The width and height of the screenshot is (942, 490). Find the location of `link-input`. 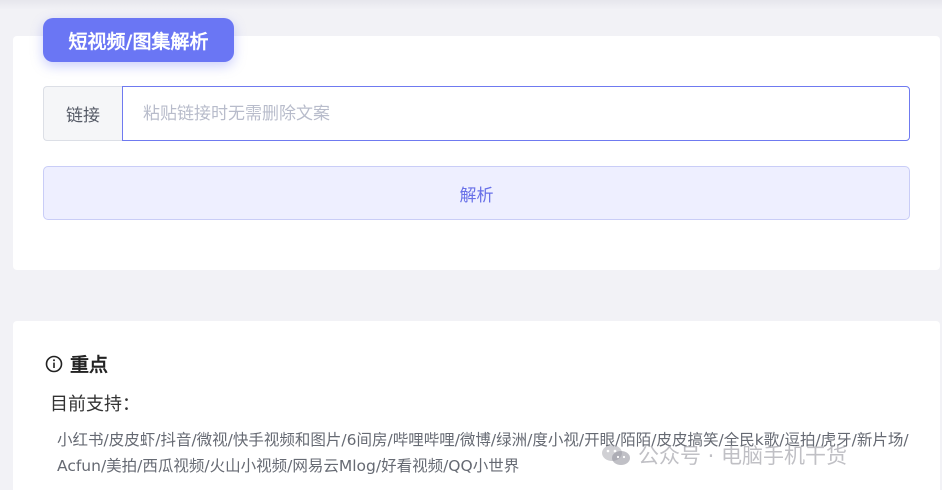

link-input is located at coordinates (516, 113).